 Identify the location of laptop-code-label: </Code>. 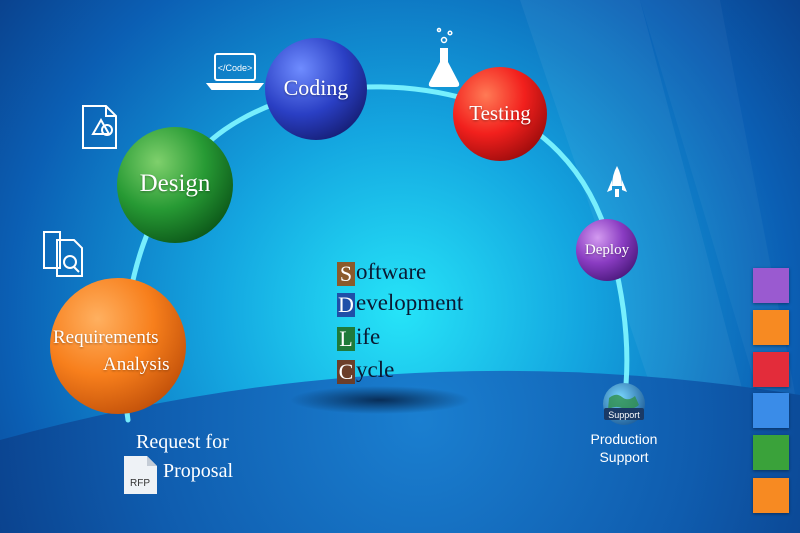
(235, 68).